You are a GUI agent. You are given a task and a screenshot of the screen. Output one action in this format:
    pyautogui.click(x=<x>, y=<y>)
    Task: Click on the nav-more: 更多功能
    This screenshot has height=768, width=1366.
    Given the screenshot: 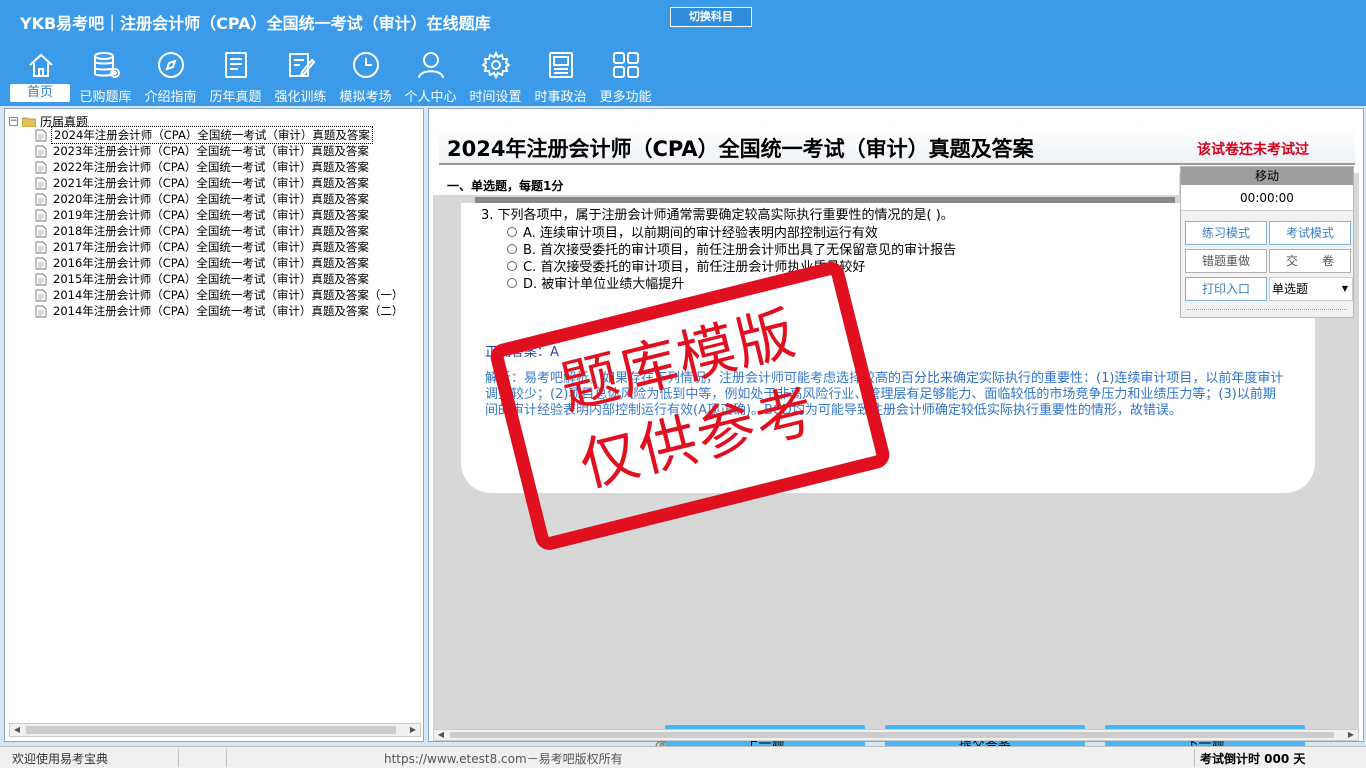 What is the action you would take?
    pyautogui.click(x=625, y=76)
    